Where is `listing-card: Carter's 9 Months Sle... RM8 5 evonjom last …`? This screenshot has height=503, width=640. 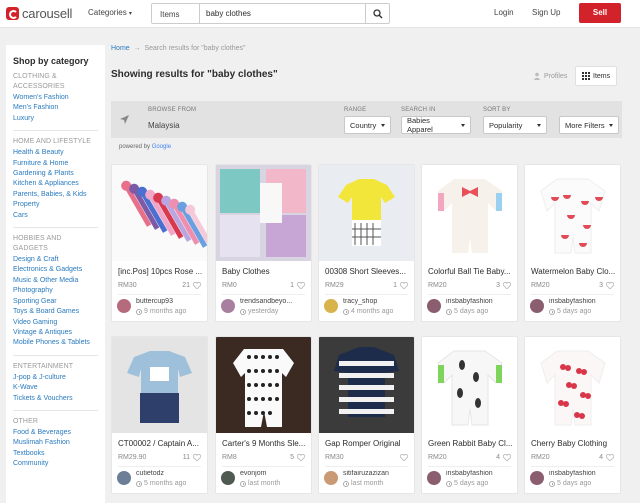
listing-card: Carter's 9 Months Sle... RM8 5 evonjom last … is located at coordinates (263, 415).